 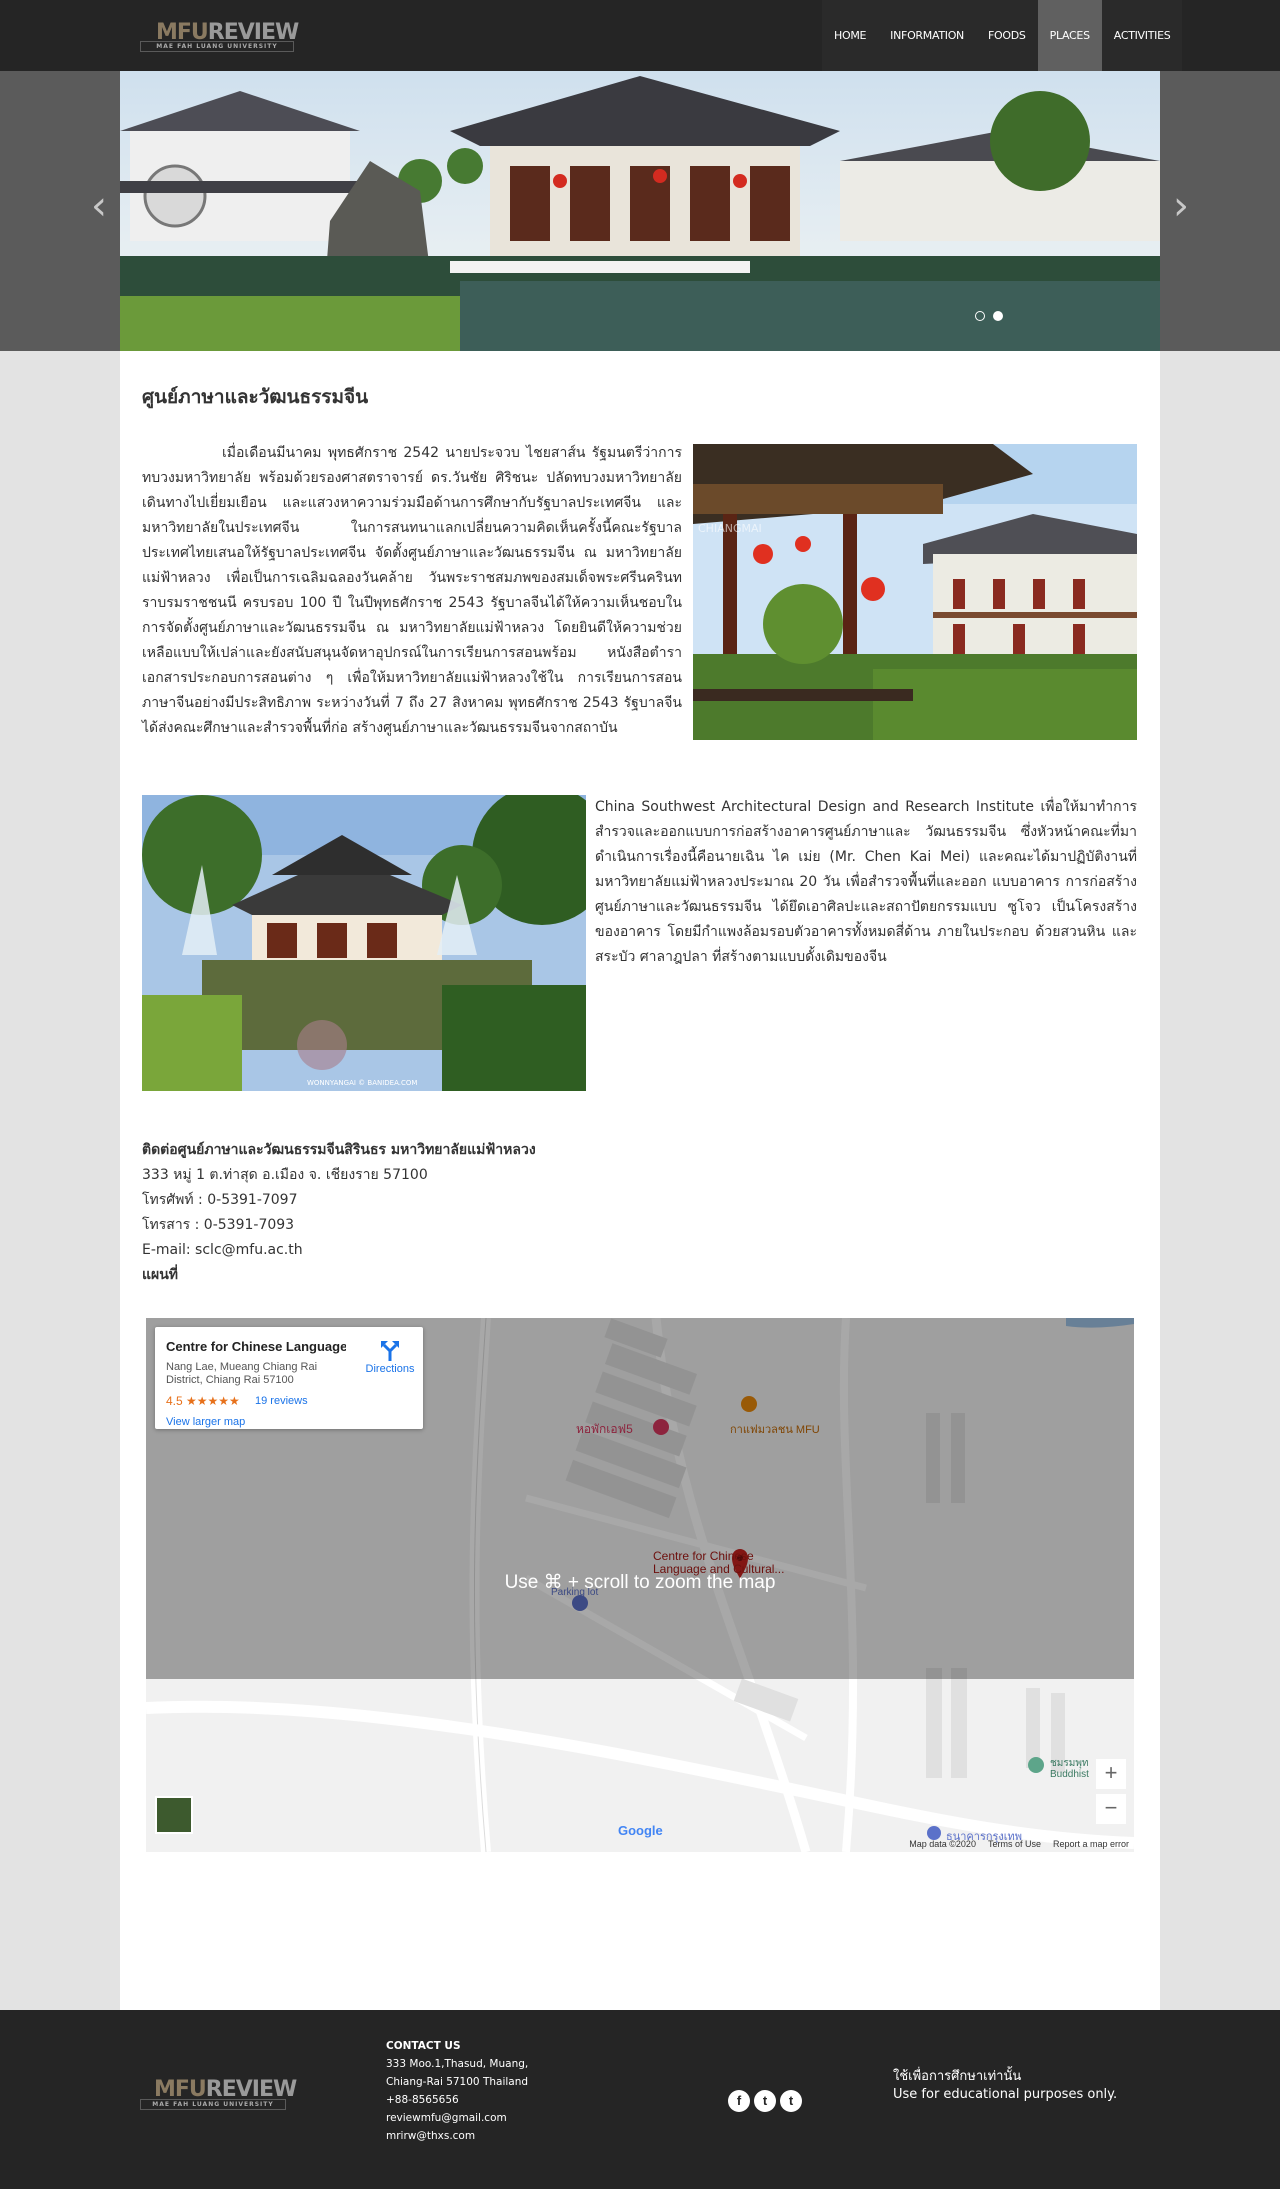 I want to click on twitter-icon: t, so click(x=765, y=2101).